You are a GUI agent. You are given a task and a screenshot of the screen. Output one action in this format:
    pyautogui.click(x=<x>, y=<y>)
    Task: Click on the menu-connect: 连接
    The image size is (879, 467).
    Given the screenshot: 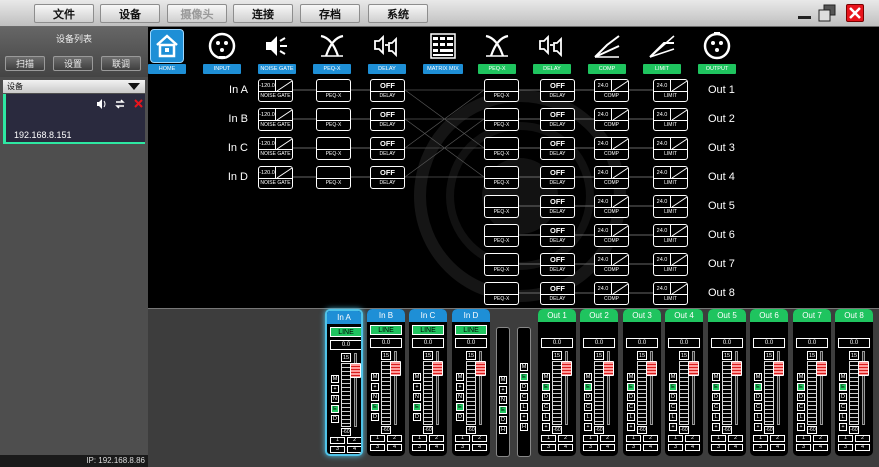 What is the action you would take?
    pyautogui.click(x=263, y=13)
    